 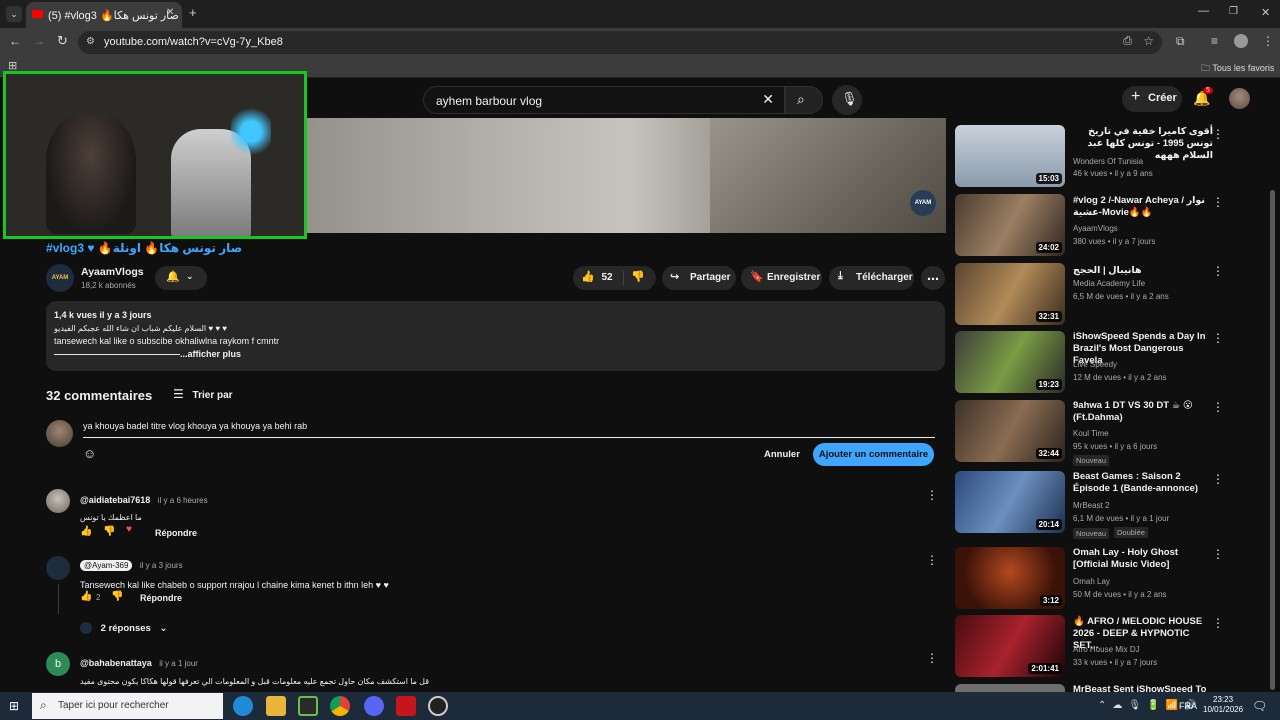 What do you see at coordinates (123, 628) in the screenshot?
I see `show-replies-button: 2 réponses ⌄` at bounding box center [123, 628].